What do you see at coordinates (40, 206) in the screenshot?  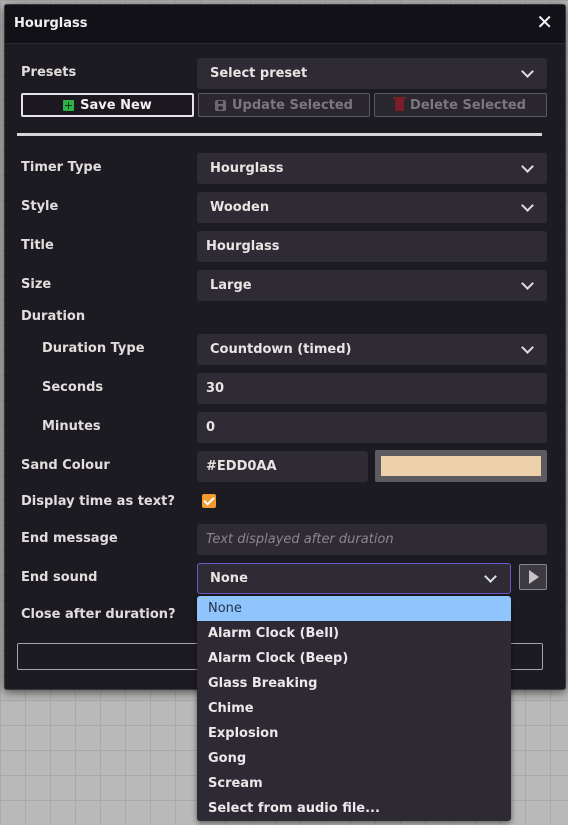 I see `style-label: Style` at bounding box center [40, 206].